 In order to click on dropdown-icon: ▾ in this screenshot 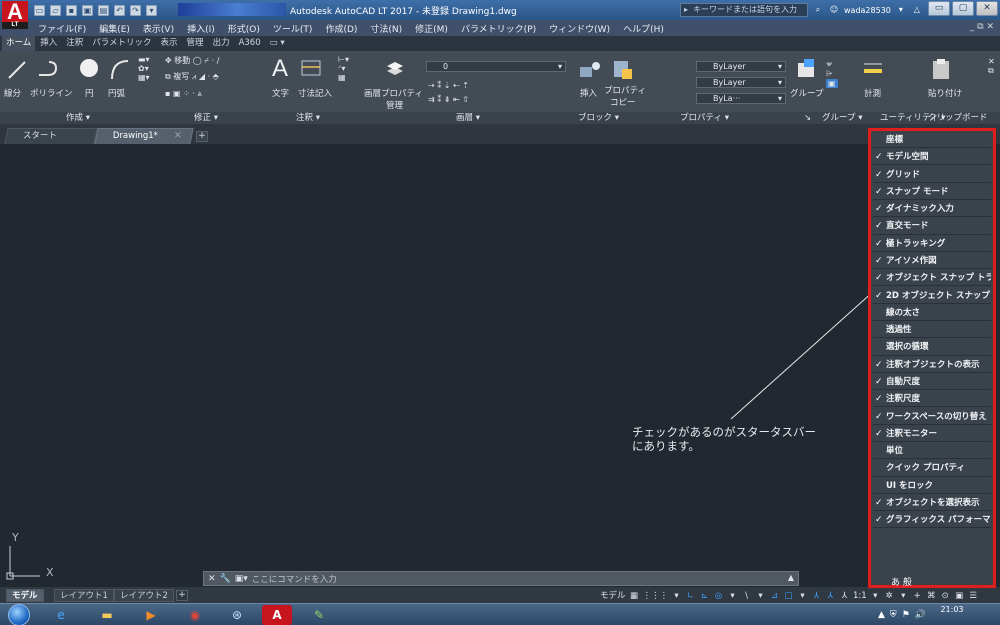, I will do `click(901, 10)`.